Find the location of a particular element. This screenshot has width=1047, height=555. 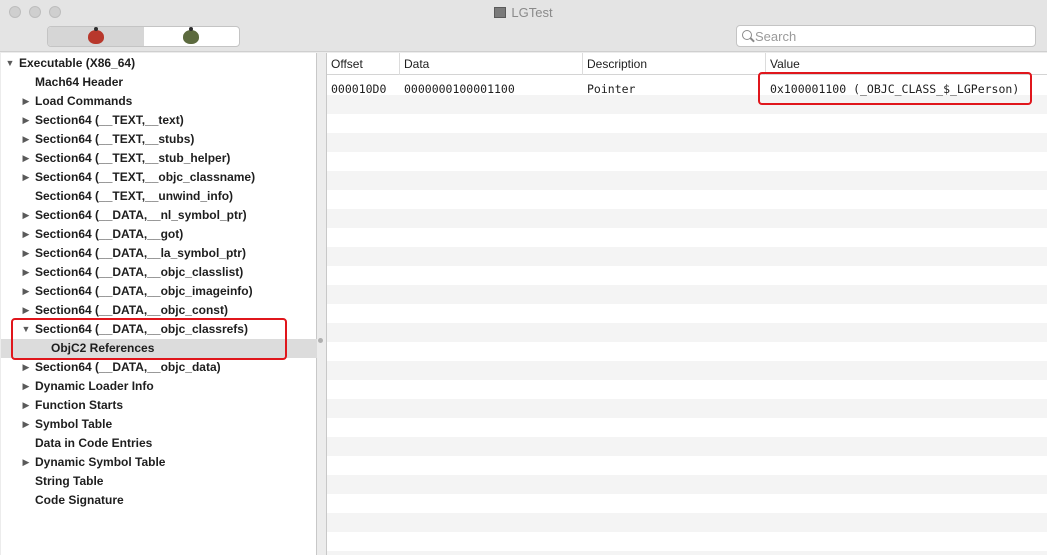

tree-item: ▶ Section64 (__DATA,__objc_data) is located at coordinates (159, 367).